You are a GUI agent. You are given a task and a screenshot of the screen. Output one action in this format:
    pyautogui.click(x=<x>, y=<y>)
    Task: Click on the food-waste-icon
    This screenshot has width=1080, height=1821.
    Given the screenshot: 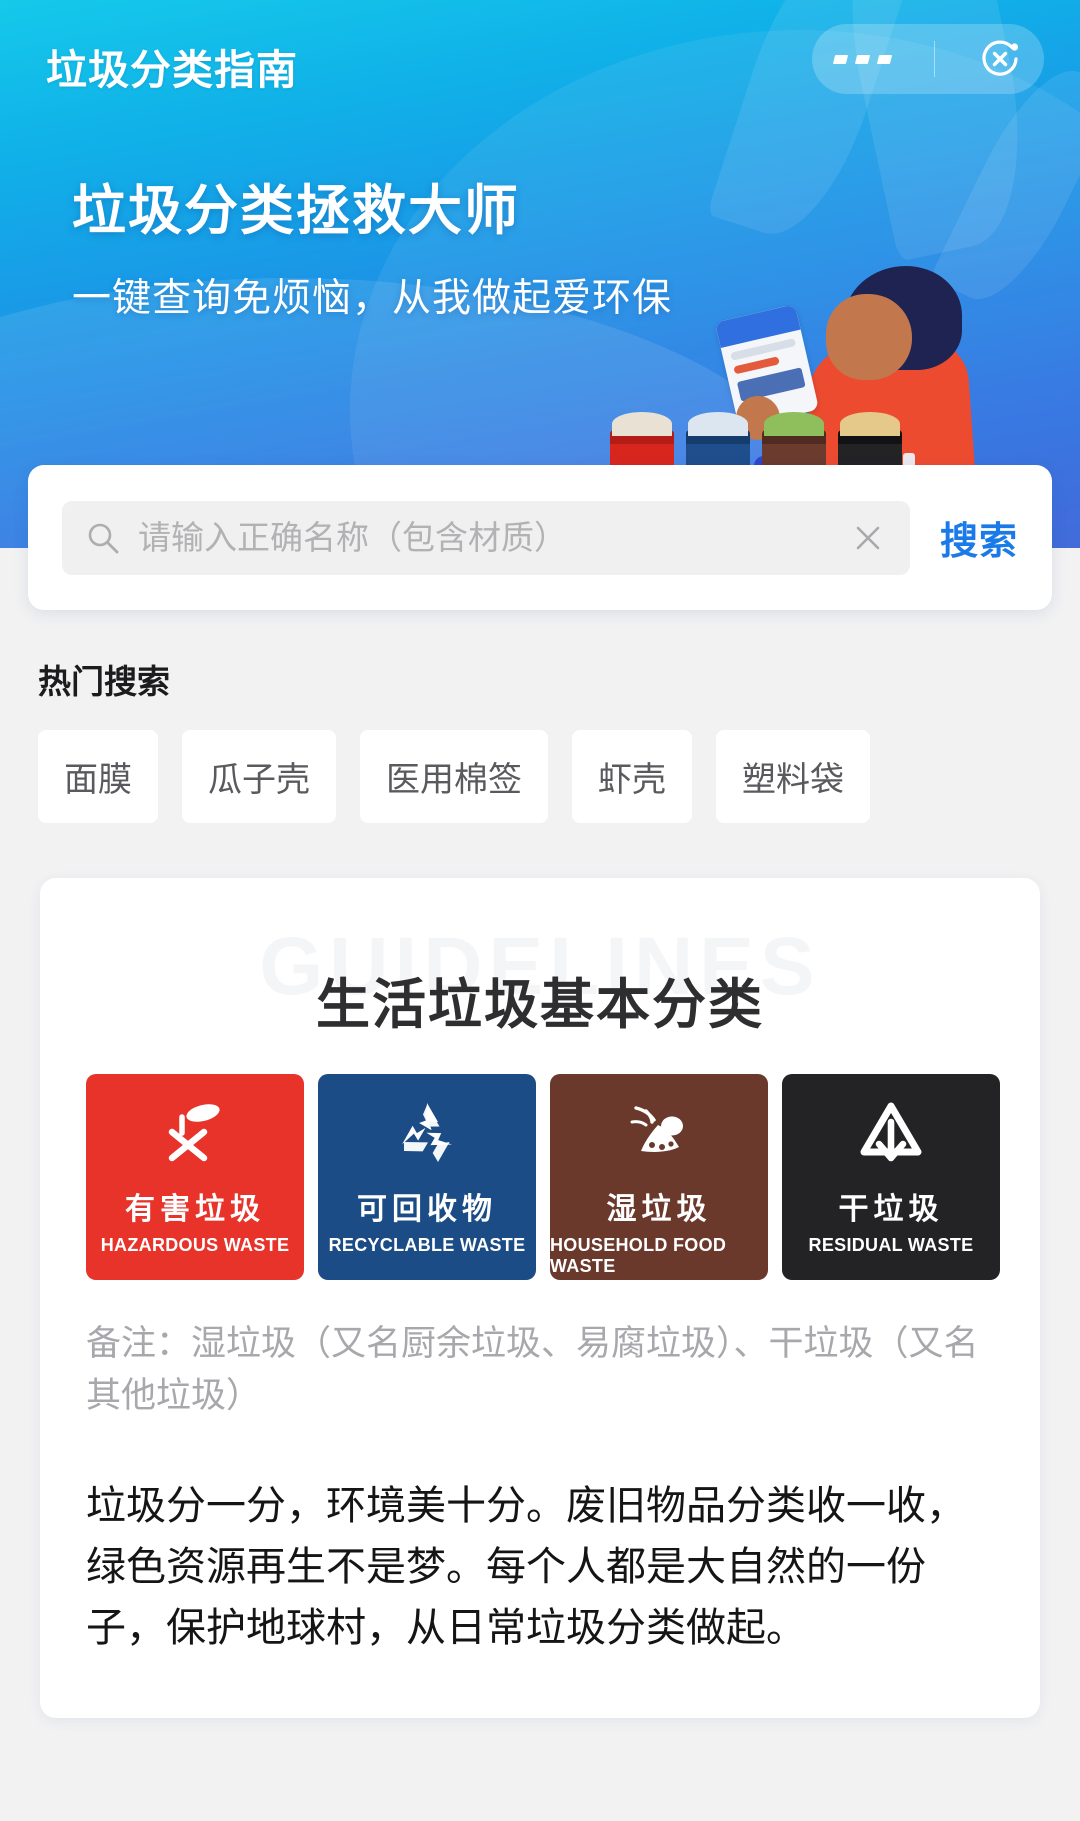 What is the action you would take?
    pyautogui.click(x=656, y=1129)
    